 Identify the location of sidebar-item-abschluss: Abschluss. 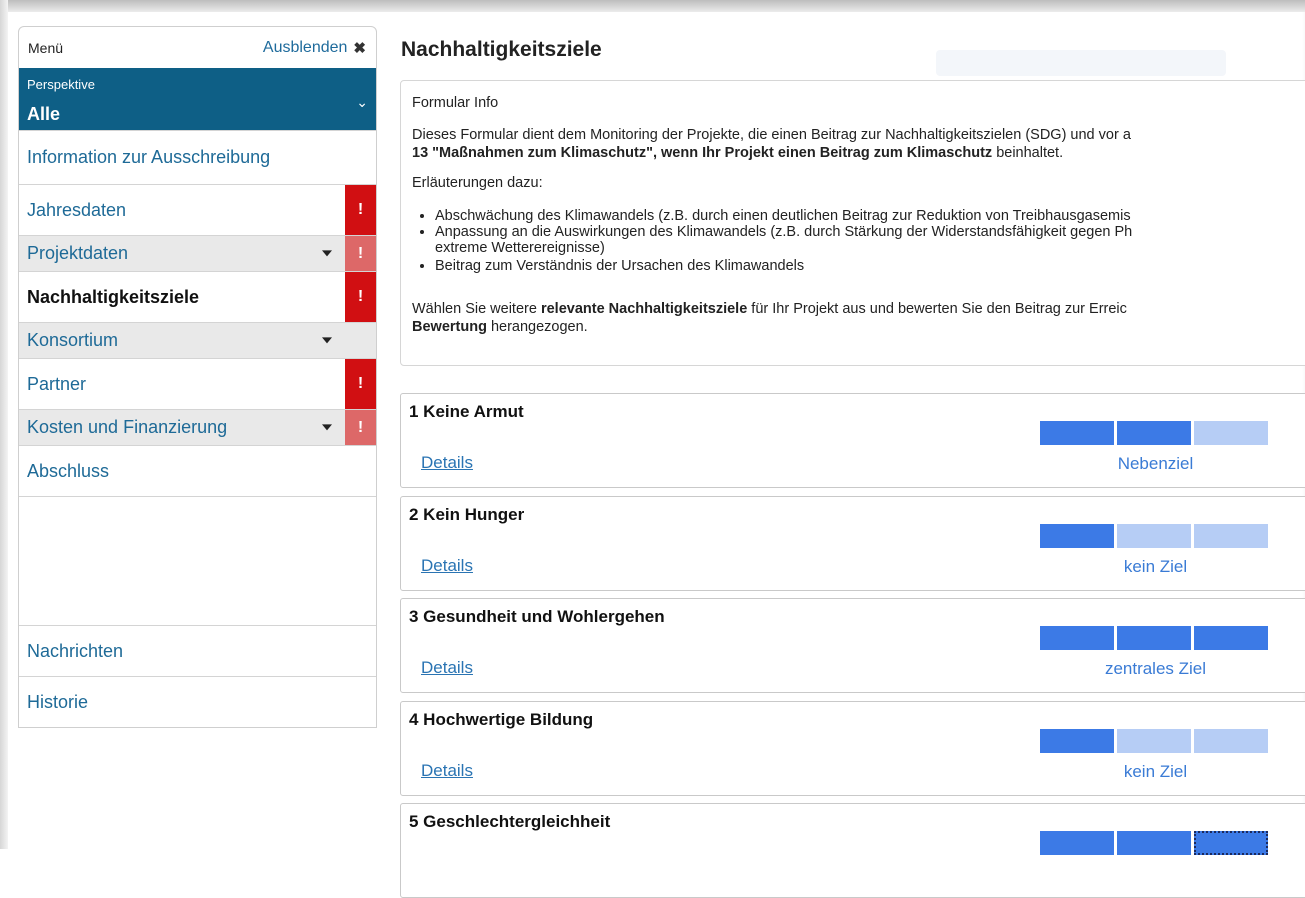
(197, 470).